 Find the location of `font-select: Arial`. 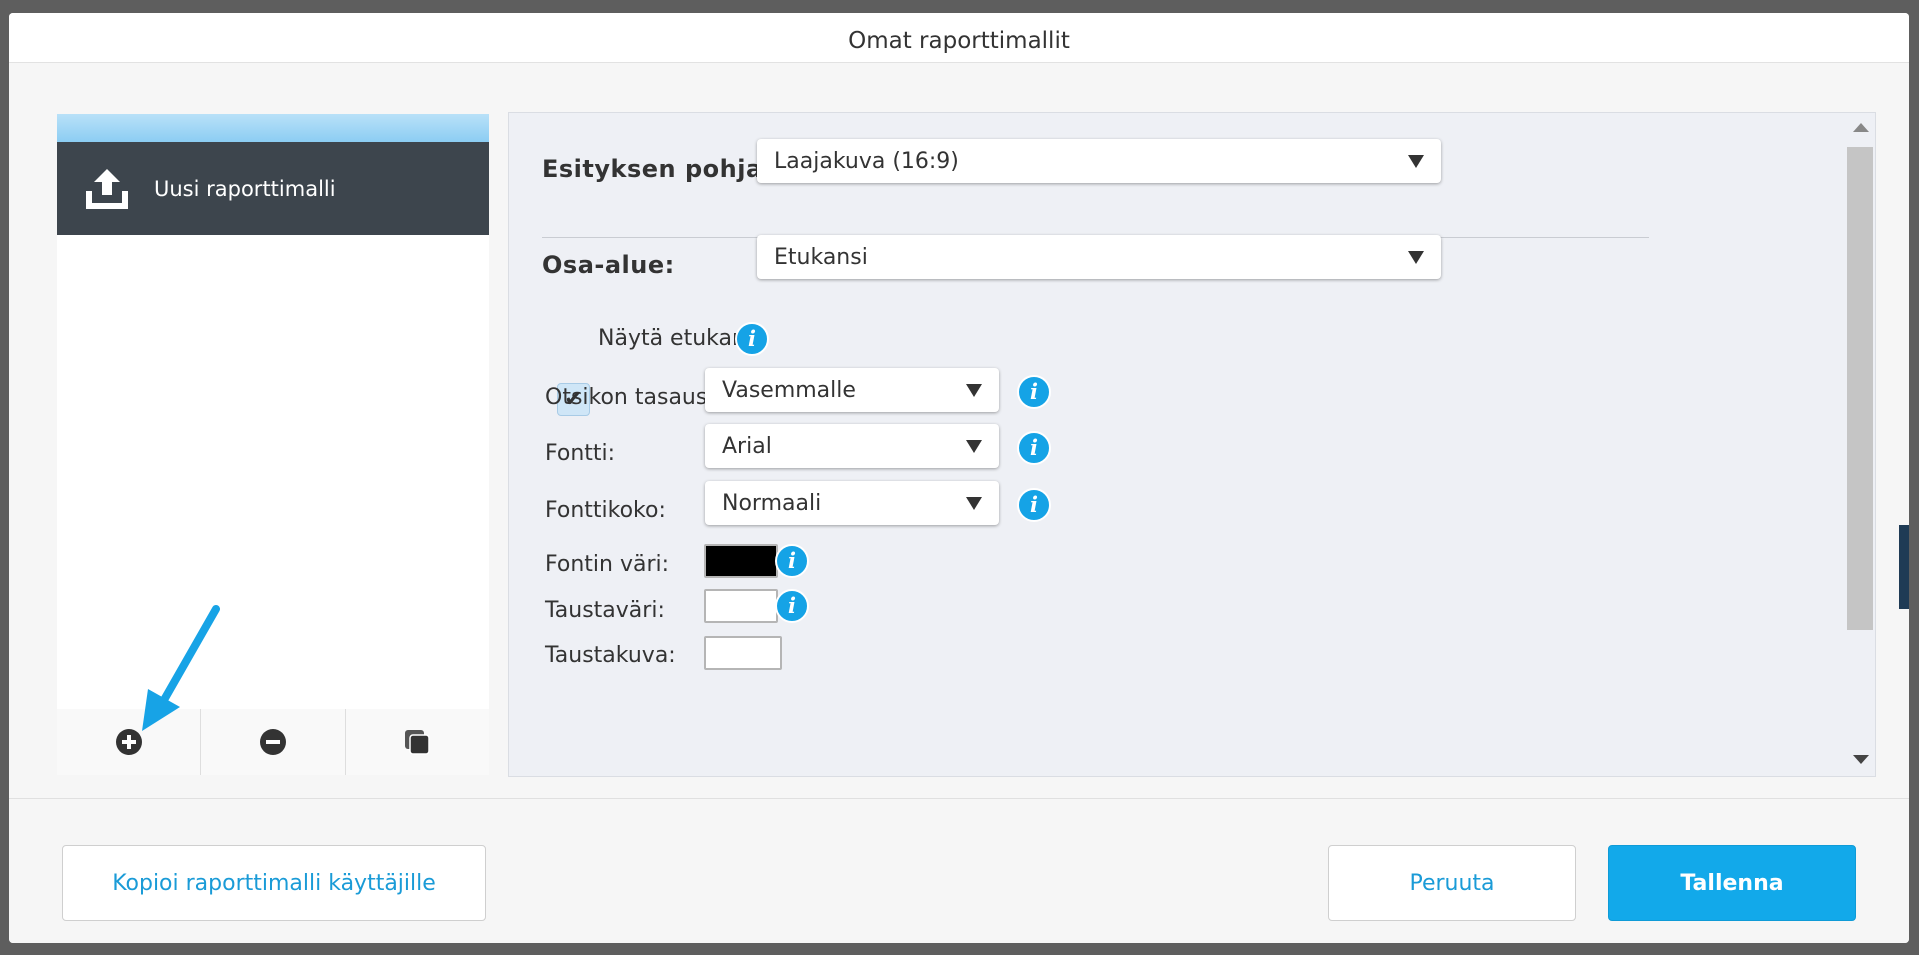

font-select: Arial is located at coordinates (852, 446).